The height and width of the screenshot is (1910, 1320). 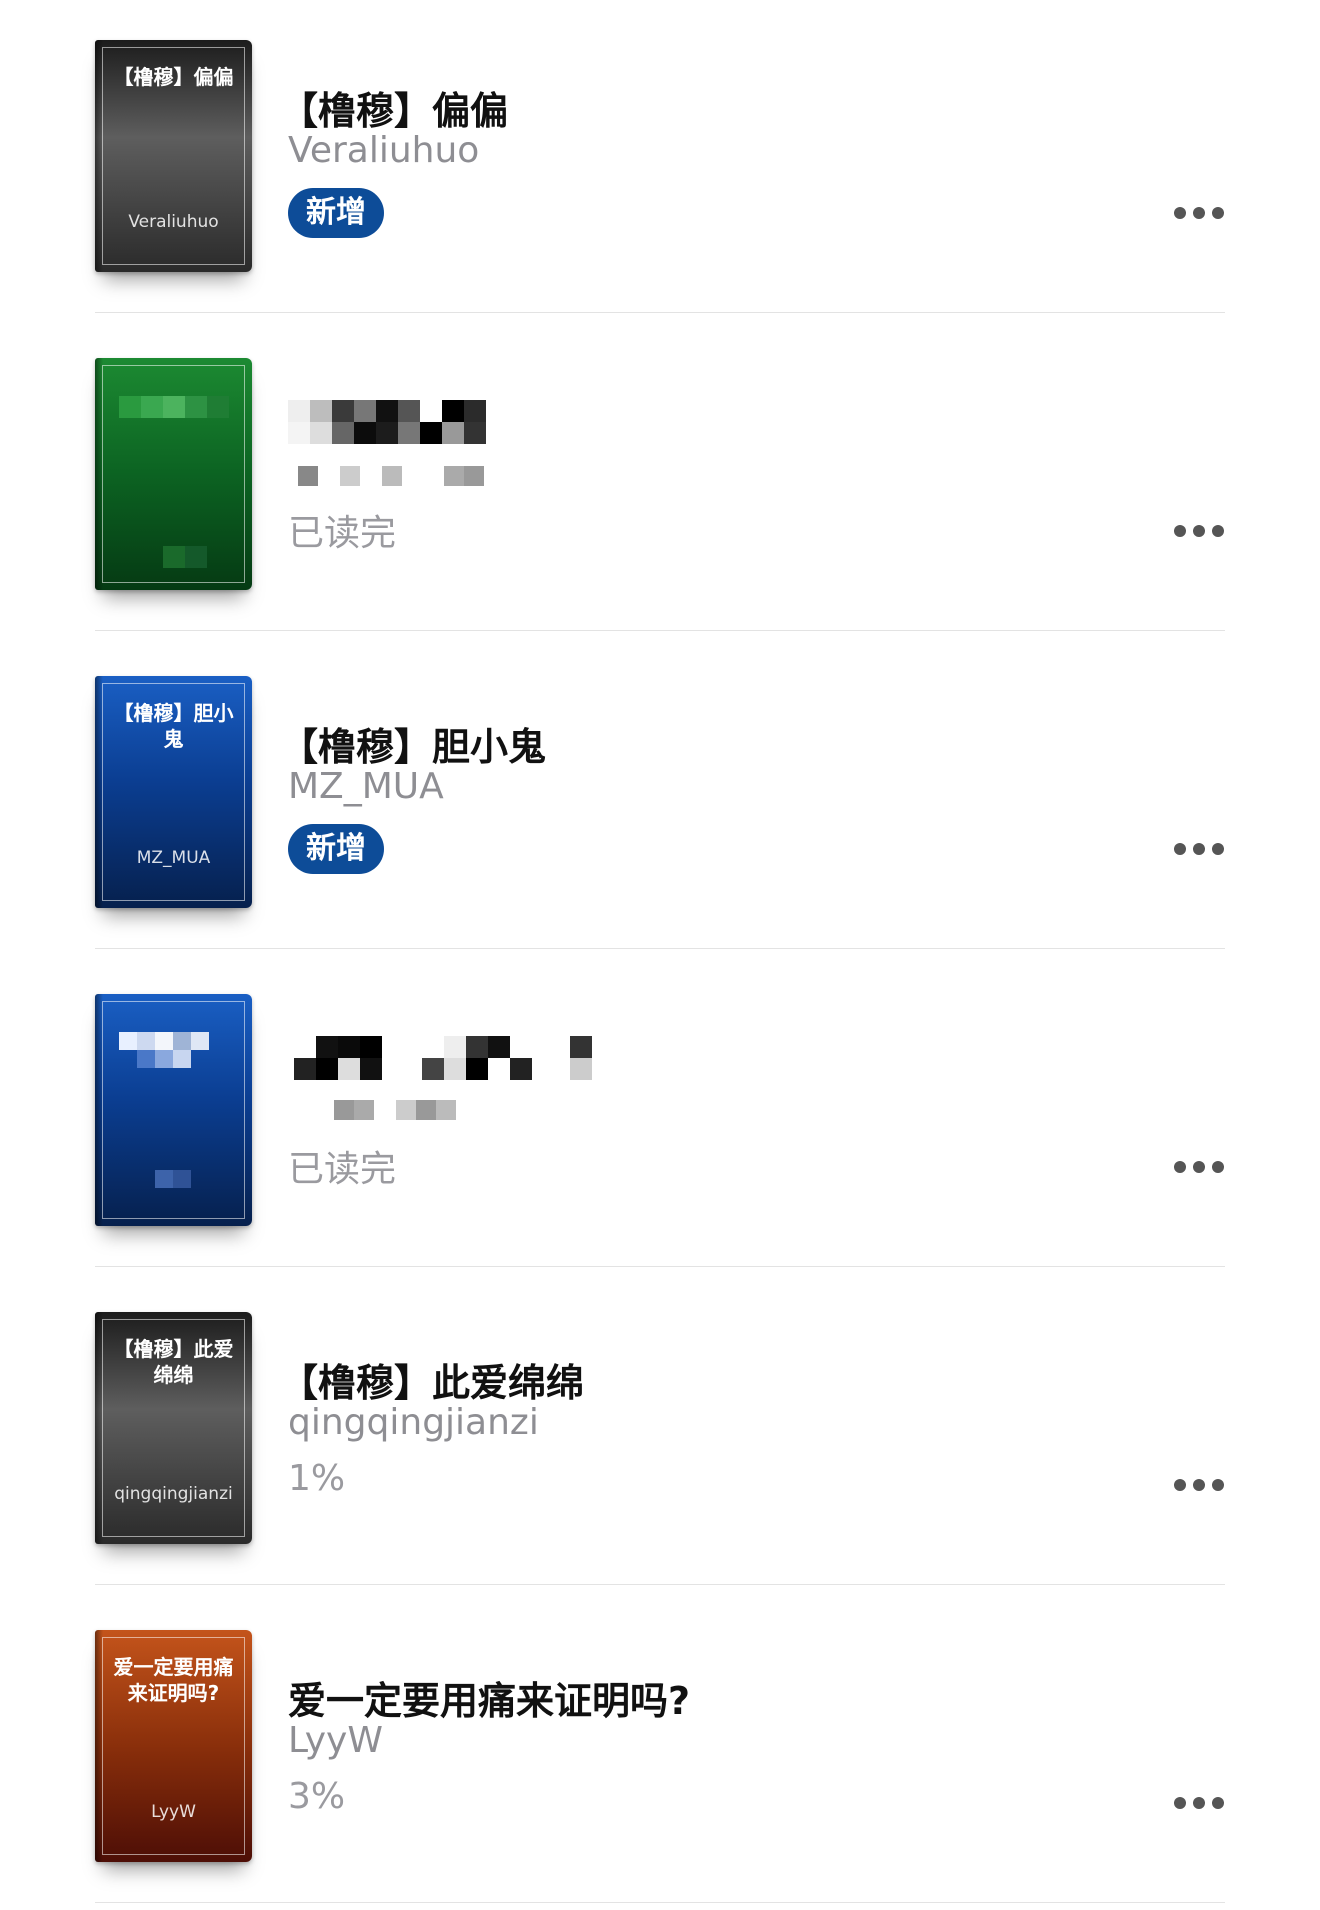 I want to click on book-author: Veraliuhuo, so click(x=384, y=150).